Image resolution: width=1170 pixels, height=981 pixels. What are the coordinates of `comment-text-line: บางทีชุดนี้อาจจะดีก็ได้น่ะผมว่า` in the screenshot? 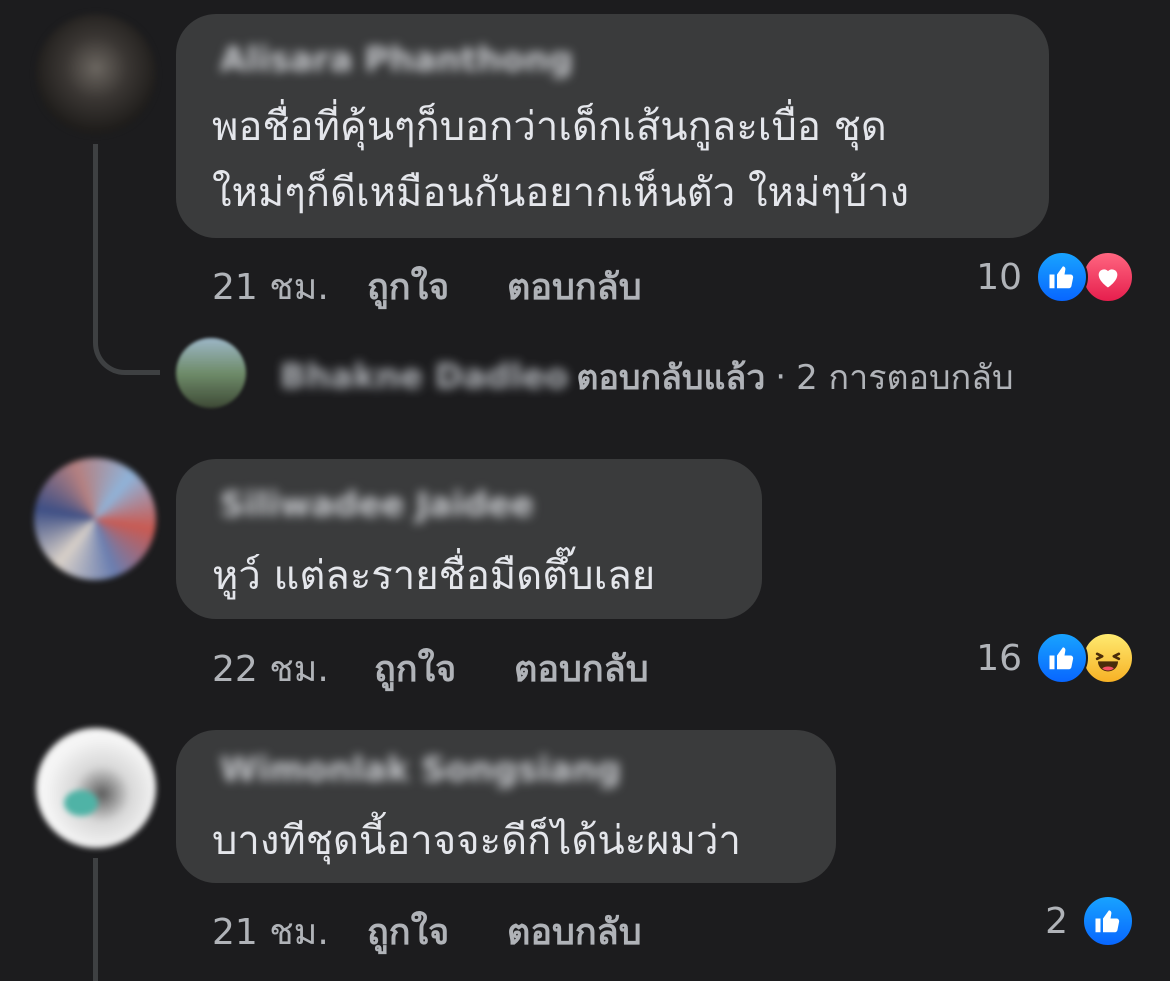 It's located at (476, 841).